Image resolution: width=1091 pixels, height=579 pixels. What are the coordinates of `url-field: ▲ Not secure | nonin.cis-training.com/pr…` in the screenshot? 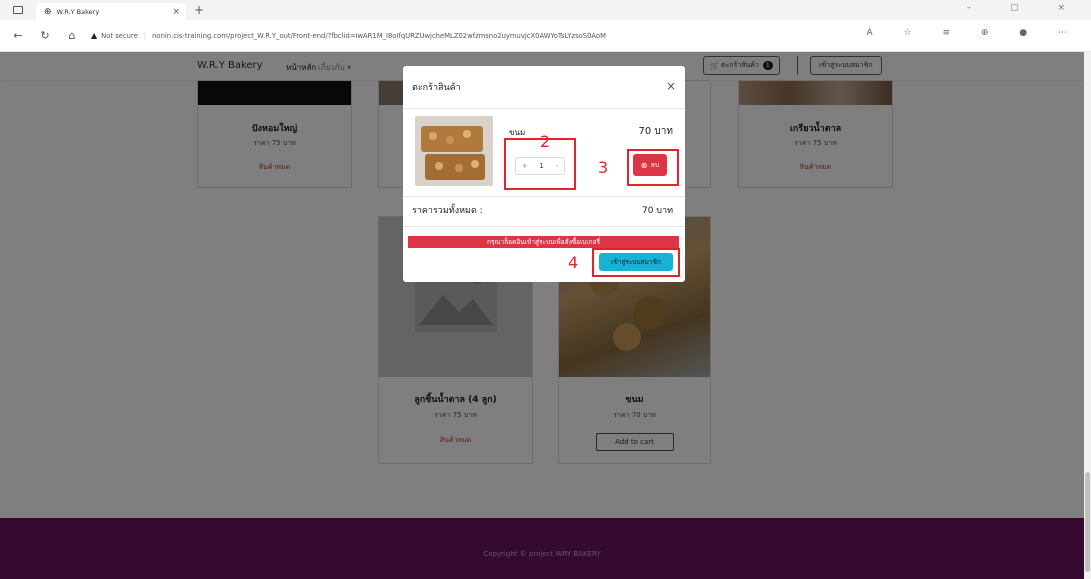 It's located at (348, 35).